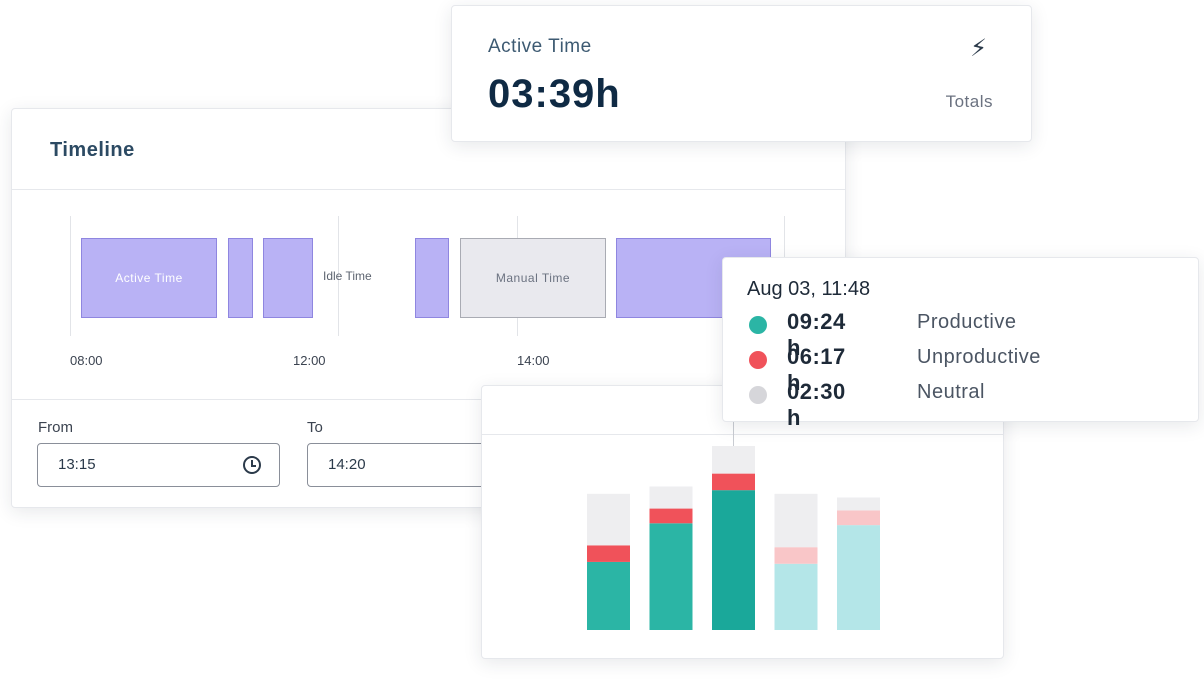 Image resolution: width=1204 pixels, height=688 pixels. I want to click on tooltip-label: Neutral, so click(951, 392).